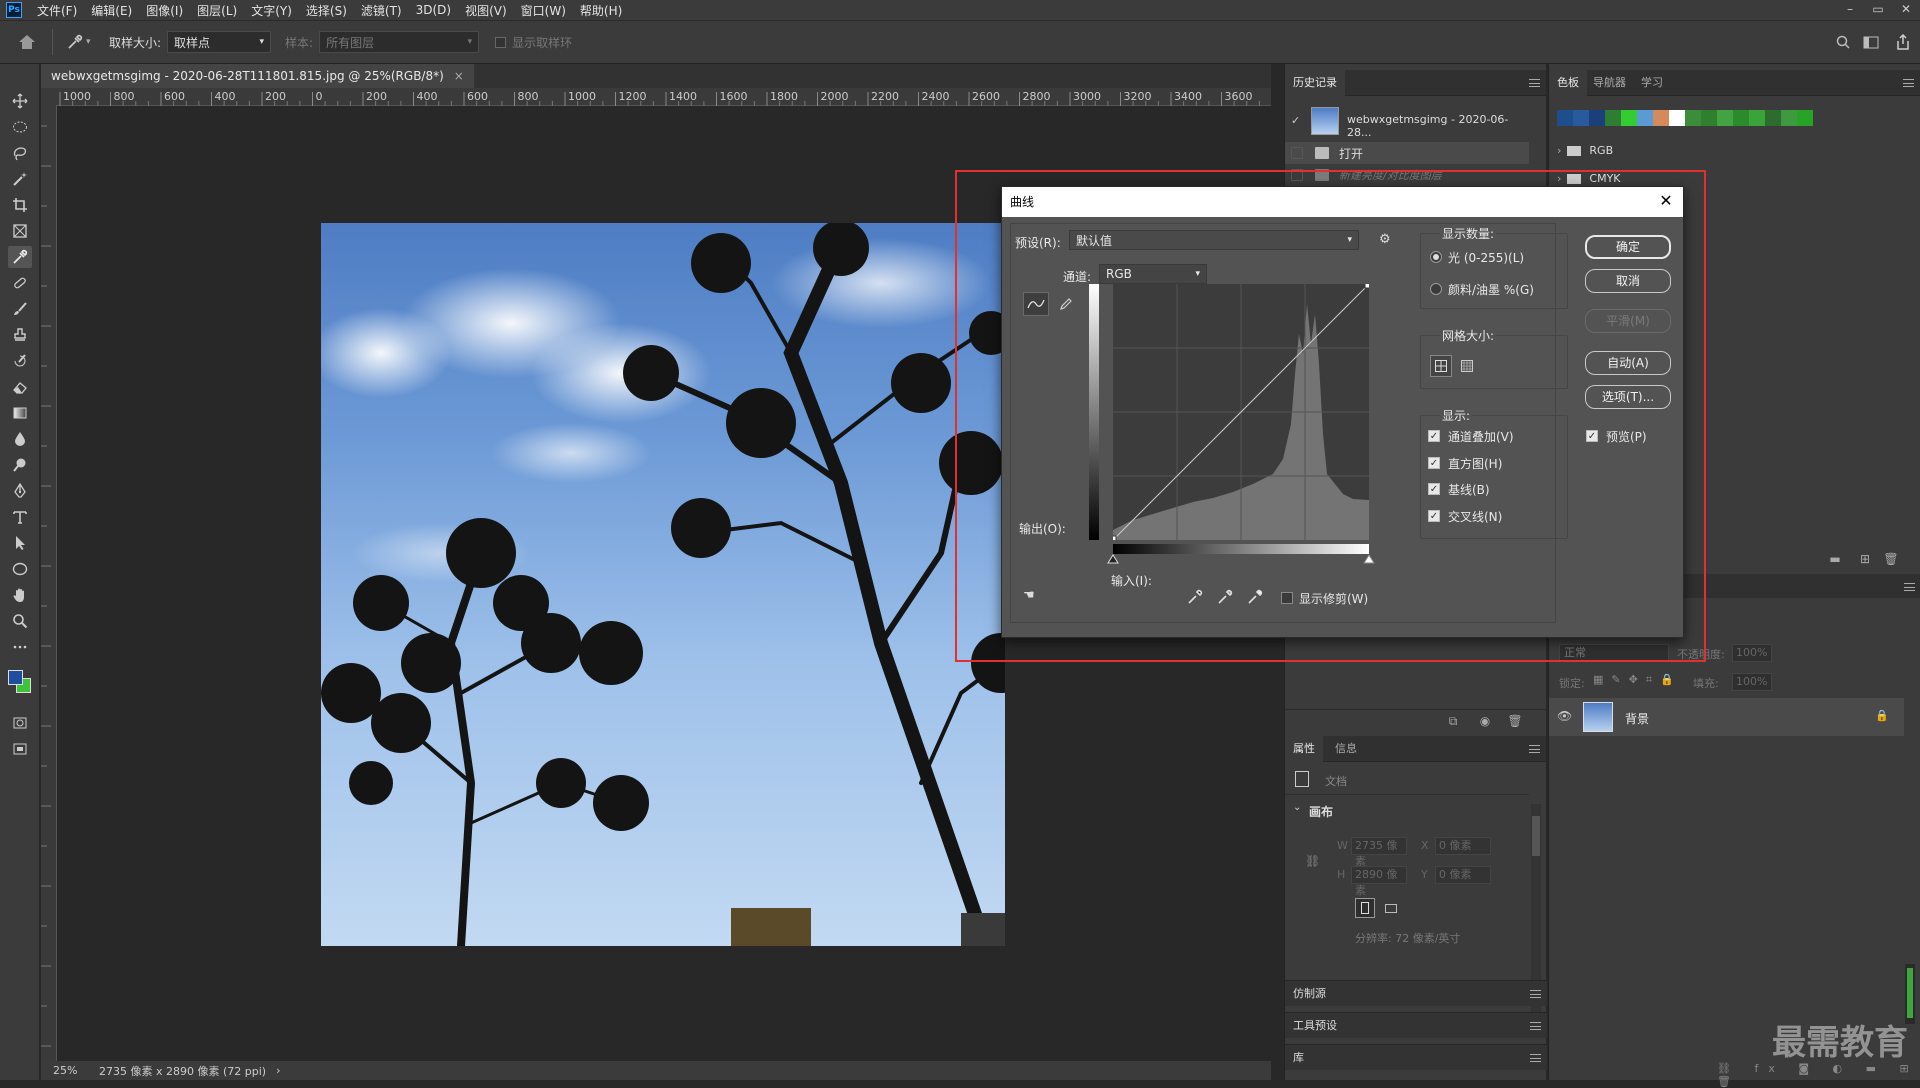 The width and height of the screenshot is (1920, 1088). Describe the element at coordinates (1628, 281) in the screenshot. I see `cancel-button: 取消` at that location.